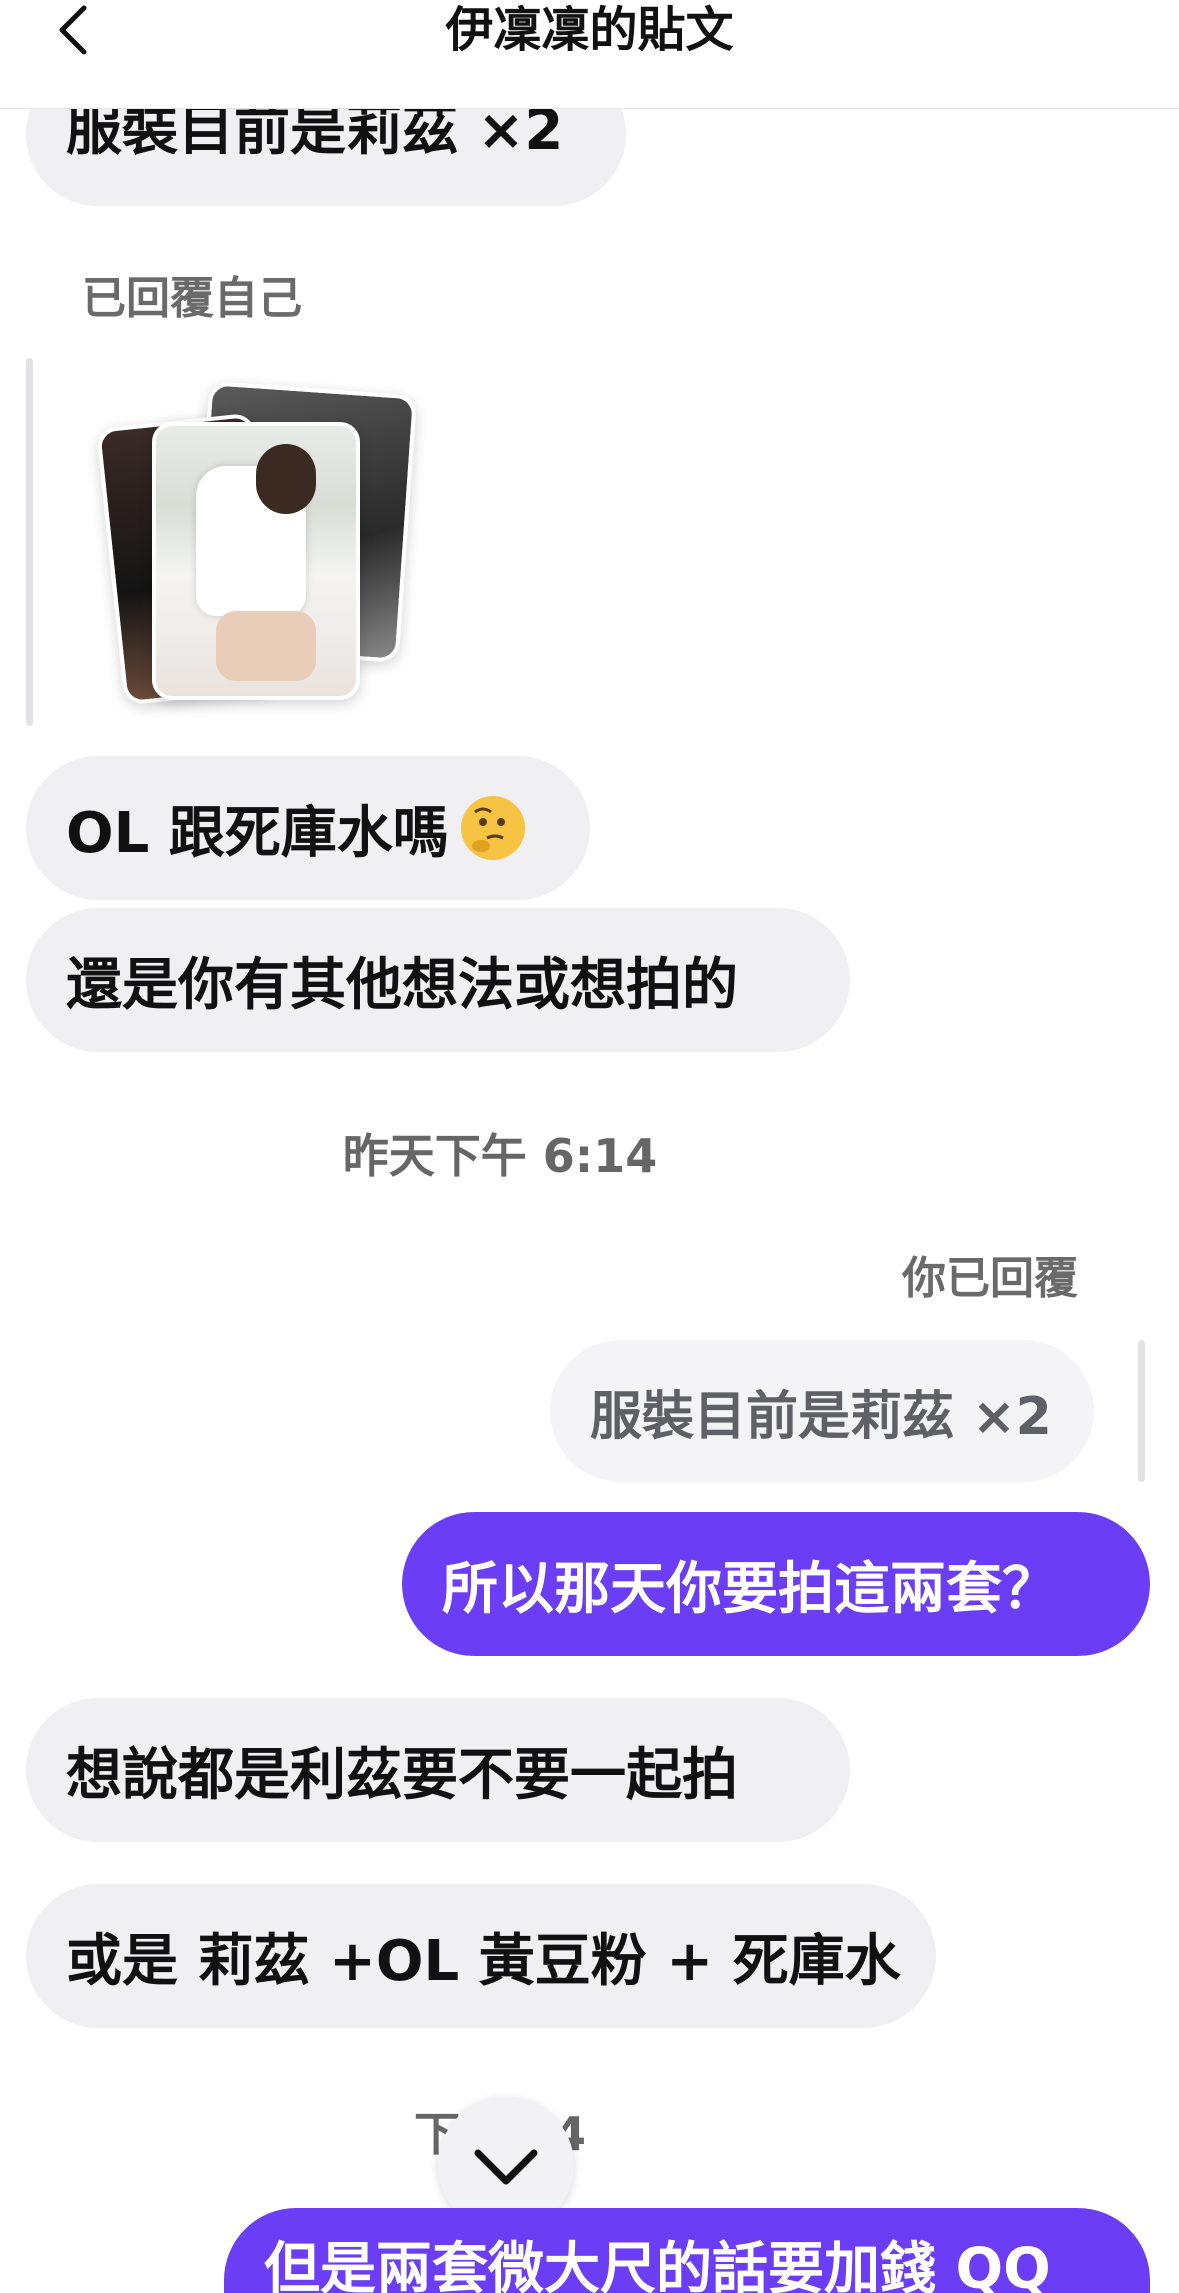  I want to click on message-bubble-outgoing: 但是兩套微大尺的話要加錢 QQ, so click(687, 2250).